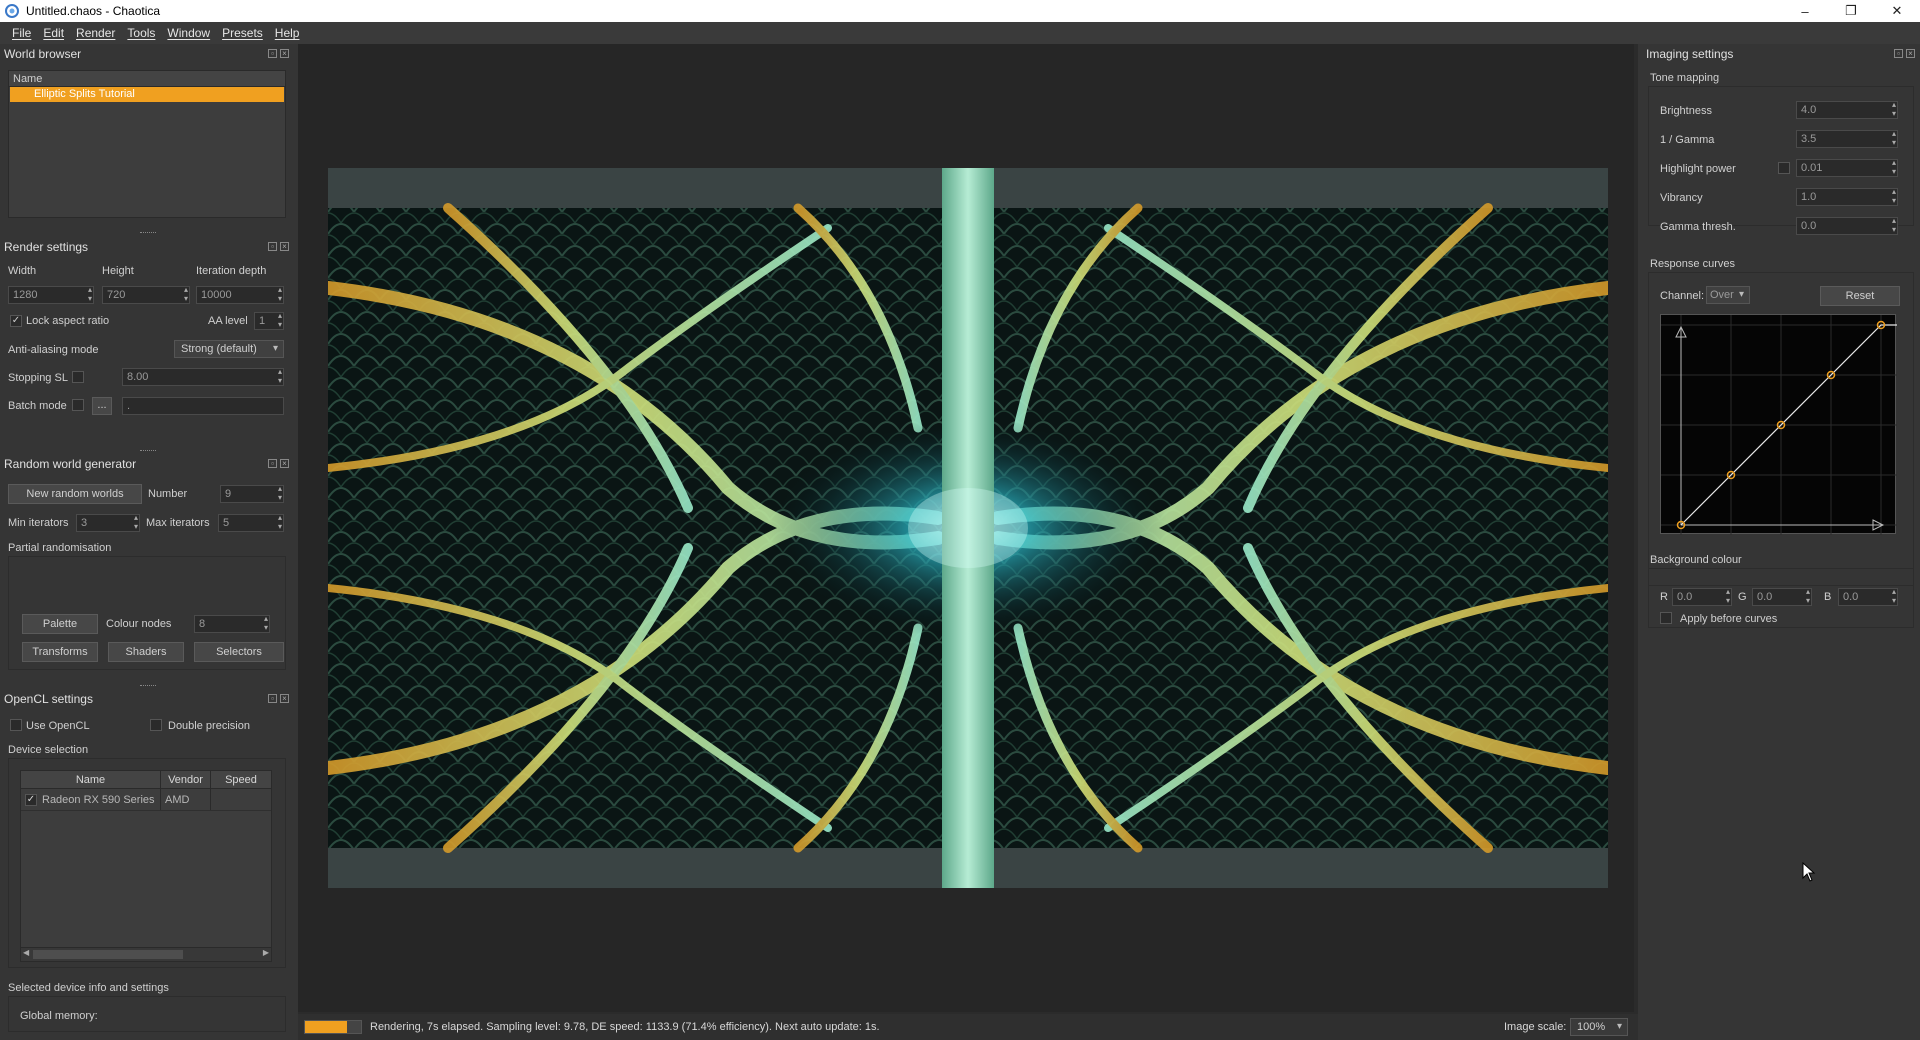 Image resolution: width=1920 pixels, height=1040 pixels. Describe the element at coordinates (1729, 619) in the screenshot. I see `apply-before-curves-label: Apply before curves` at that location.